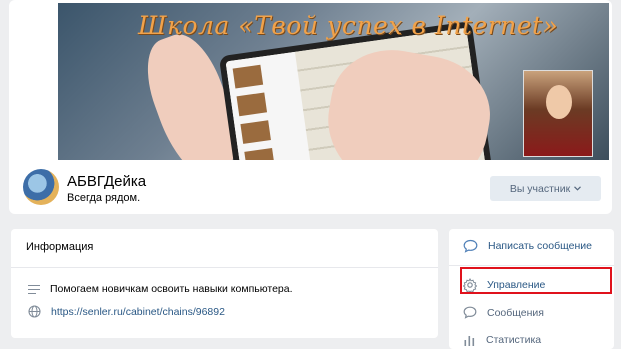 This screenshot has width=621, height=349. I want to click on member-button: Вы участник, so click(545, 188).